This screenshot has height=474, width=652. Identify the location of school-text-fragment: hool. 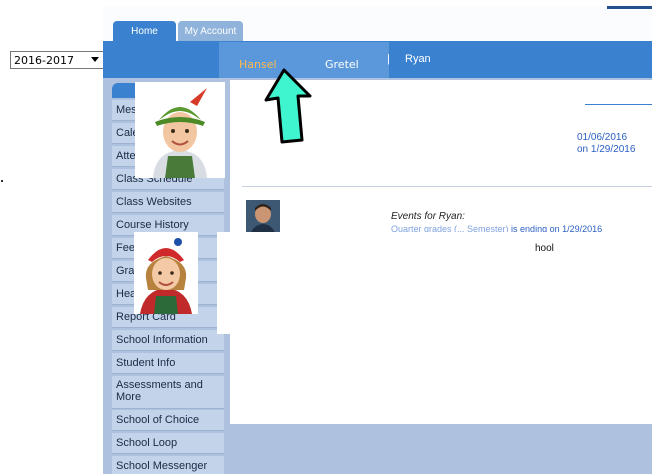
(544, 248).